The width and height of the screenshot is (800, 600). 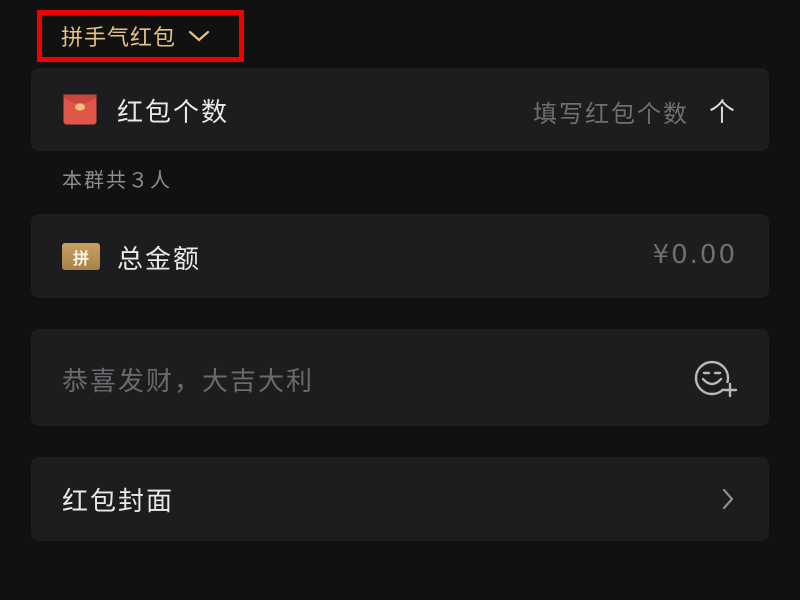 I want to click on group-member-count: 本群共３人, so click(x=117, y=180).